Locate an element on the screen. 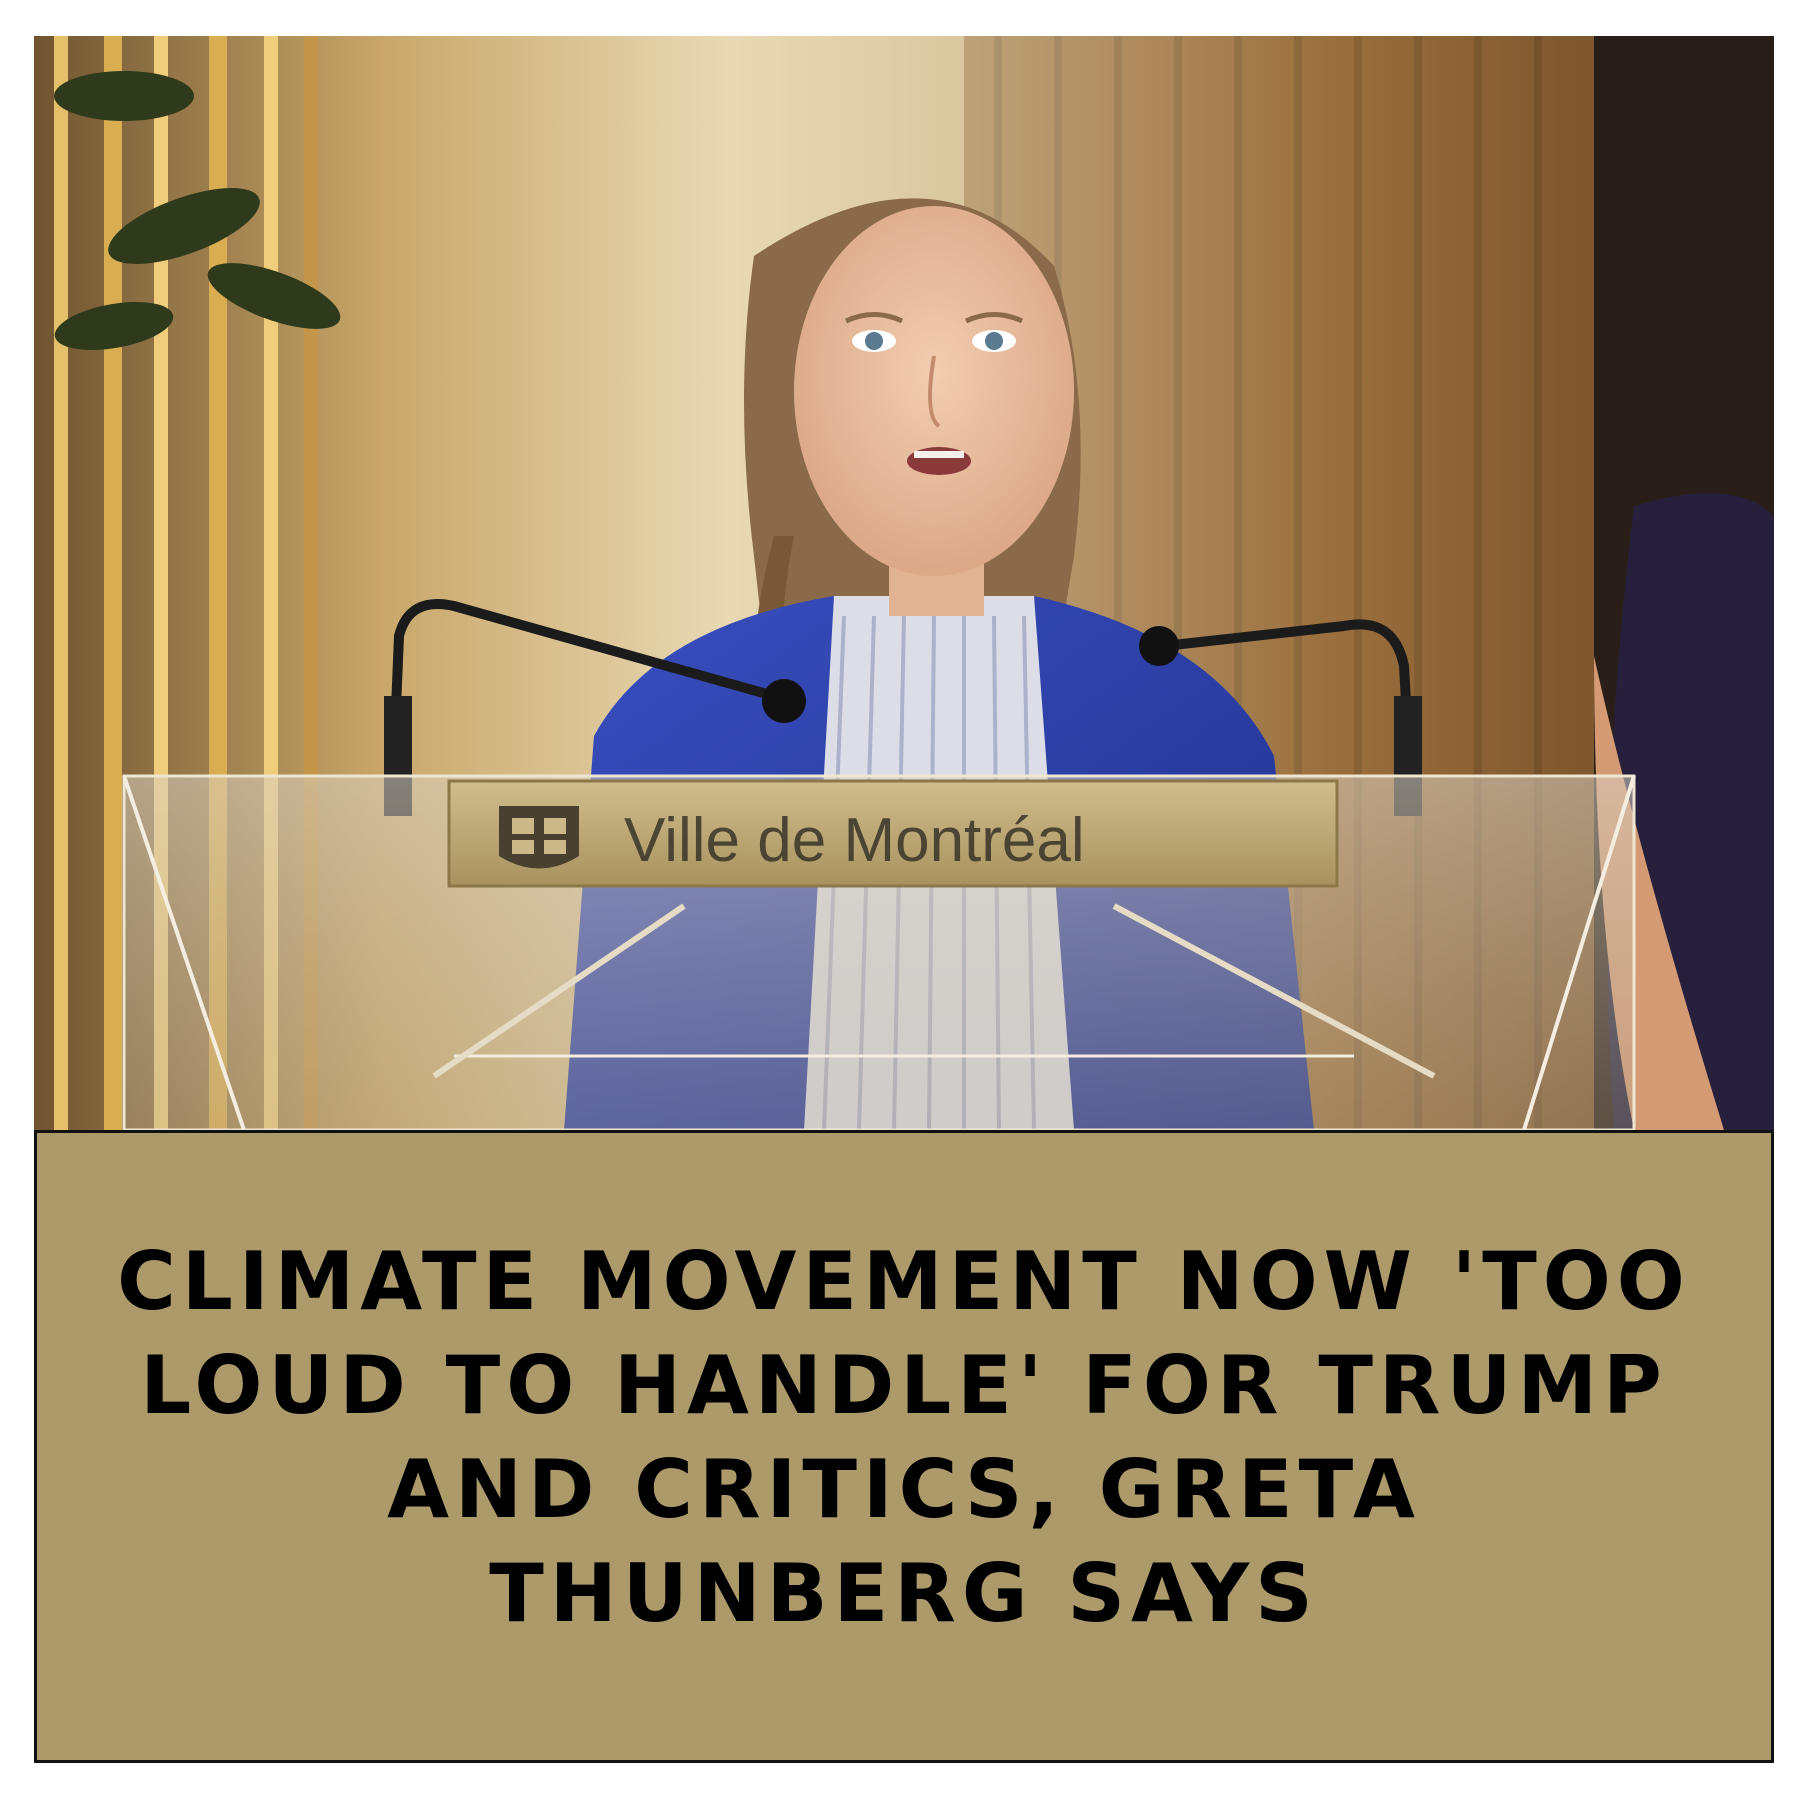 This screenshot has width=1800, height=1800. podium-sign-text: Ville de Montréal is located at coordinates (854, 840).